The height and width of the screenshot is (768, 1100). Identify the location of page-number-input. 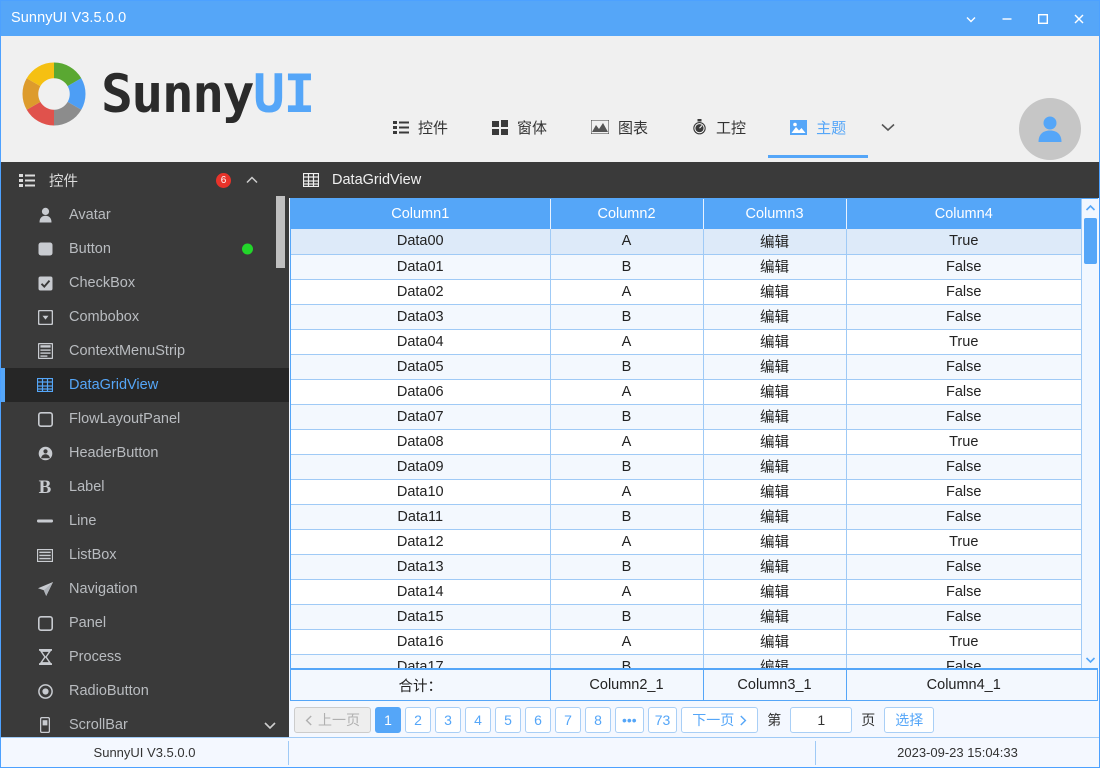
(821, 720).